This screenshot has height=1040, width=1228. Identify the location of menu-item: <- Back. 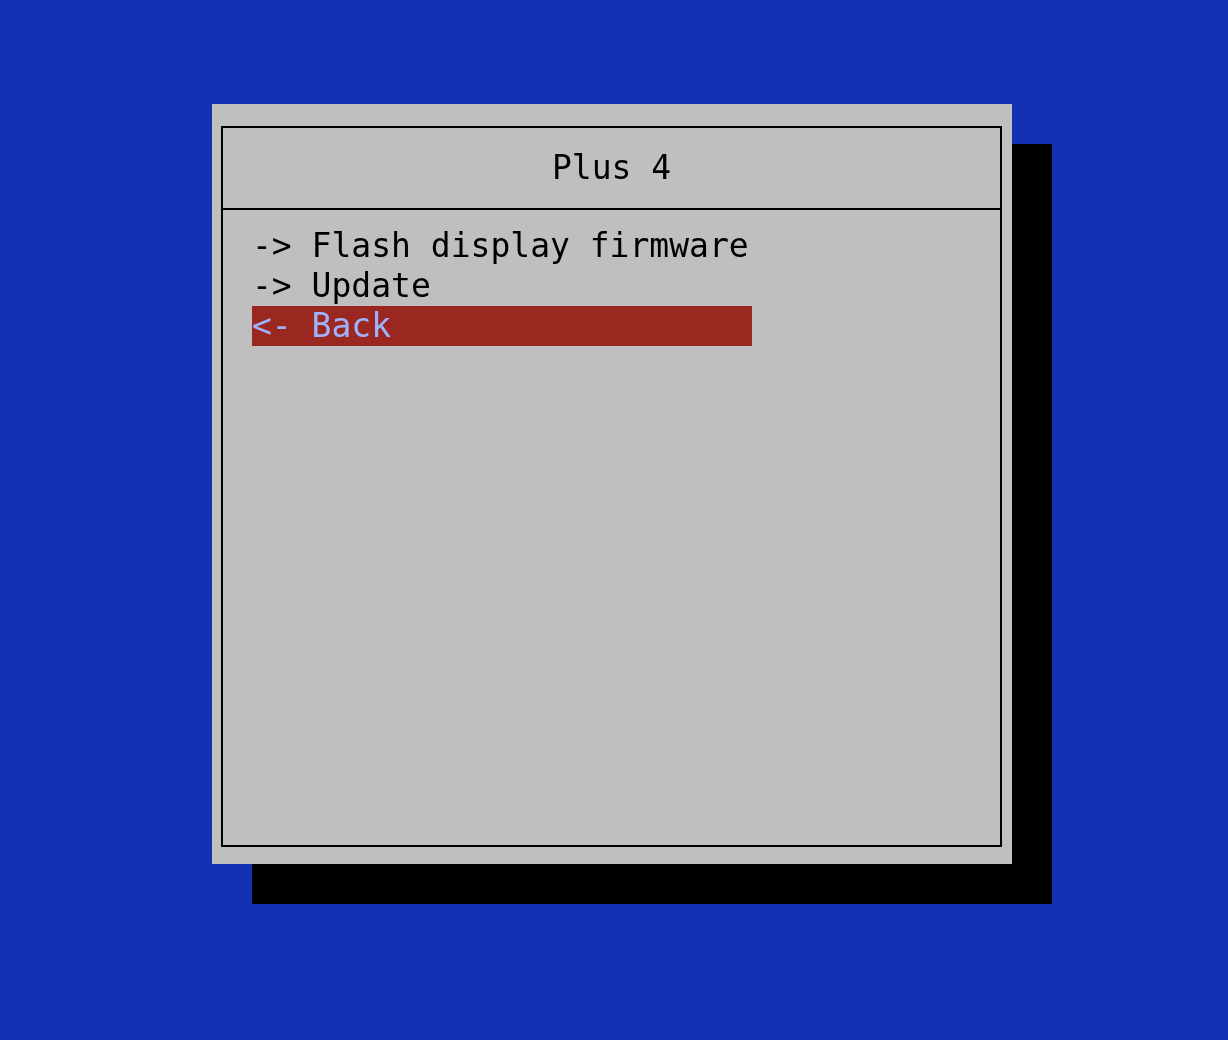
(502, 326).